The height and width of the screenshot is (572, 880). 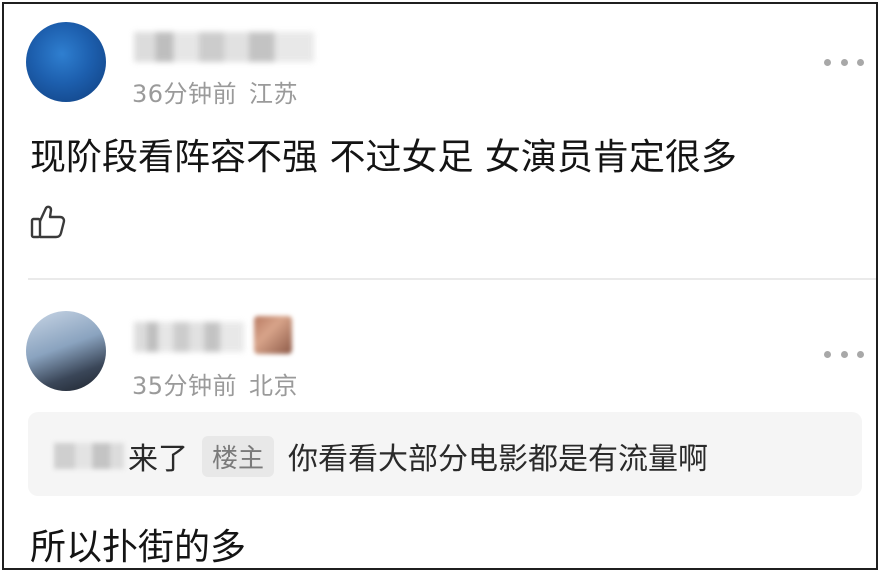 I want to click on comment-time: 35分钟前, so click(x=185, y=386).